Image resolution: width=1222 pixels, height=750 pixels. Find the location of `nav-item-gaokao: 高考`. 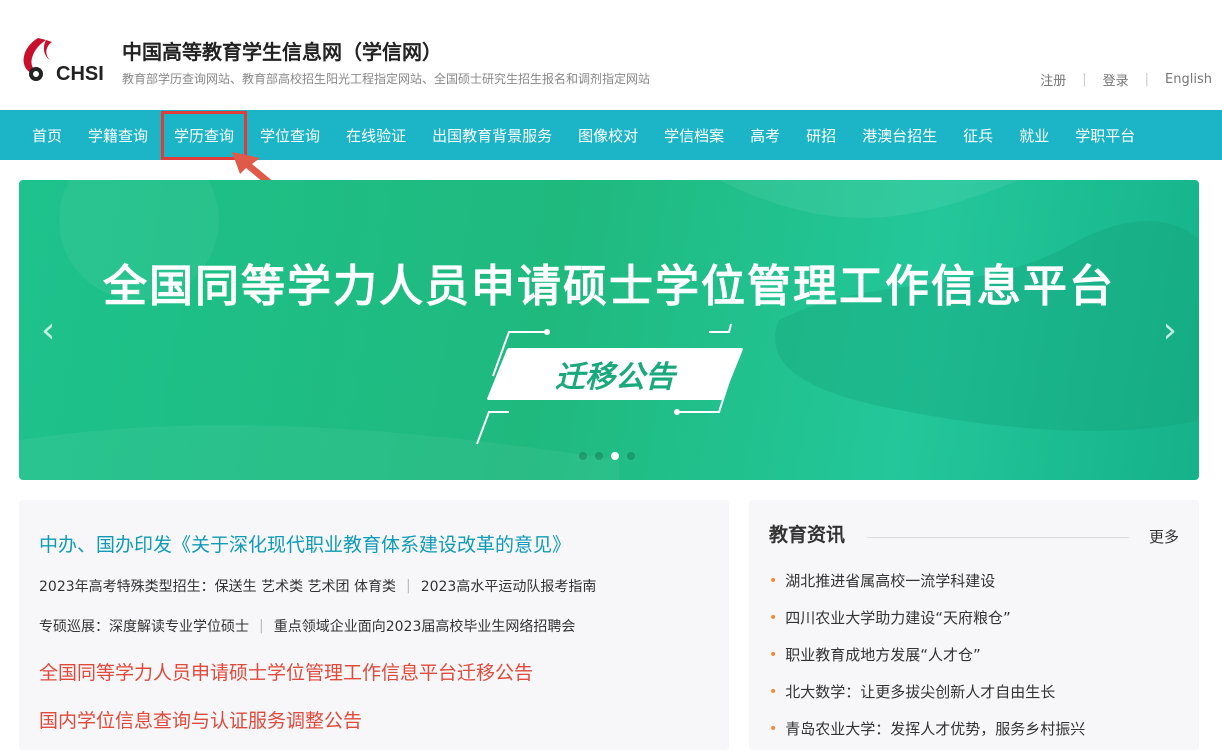

nav-item-gaokao: 高考 is located at coordinates (765, 135).